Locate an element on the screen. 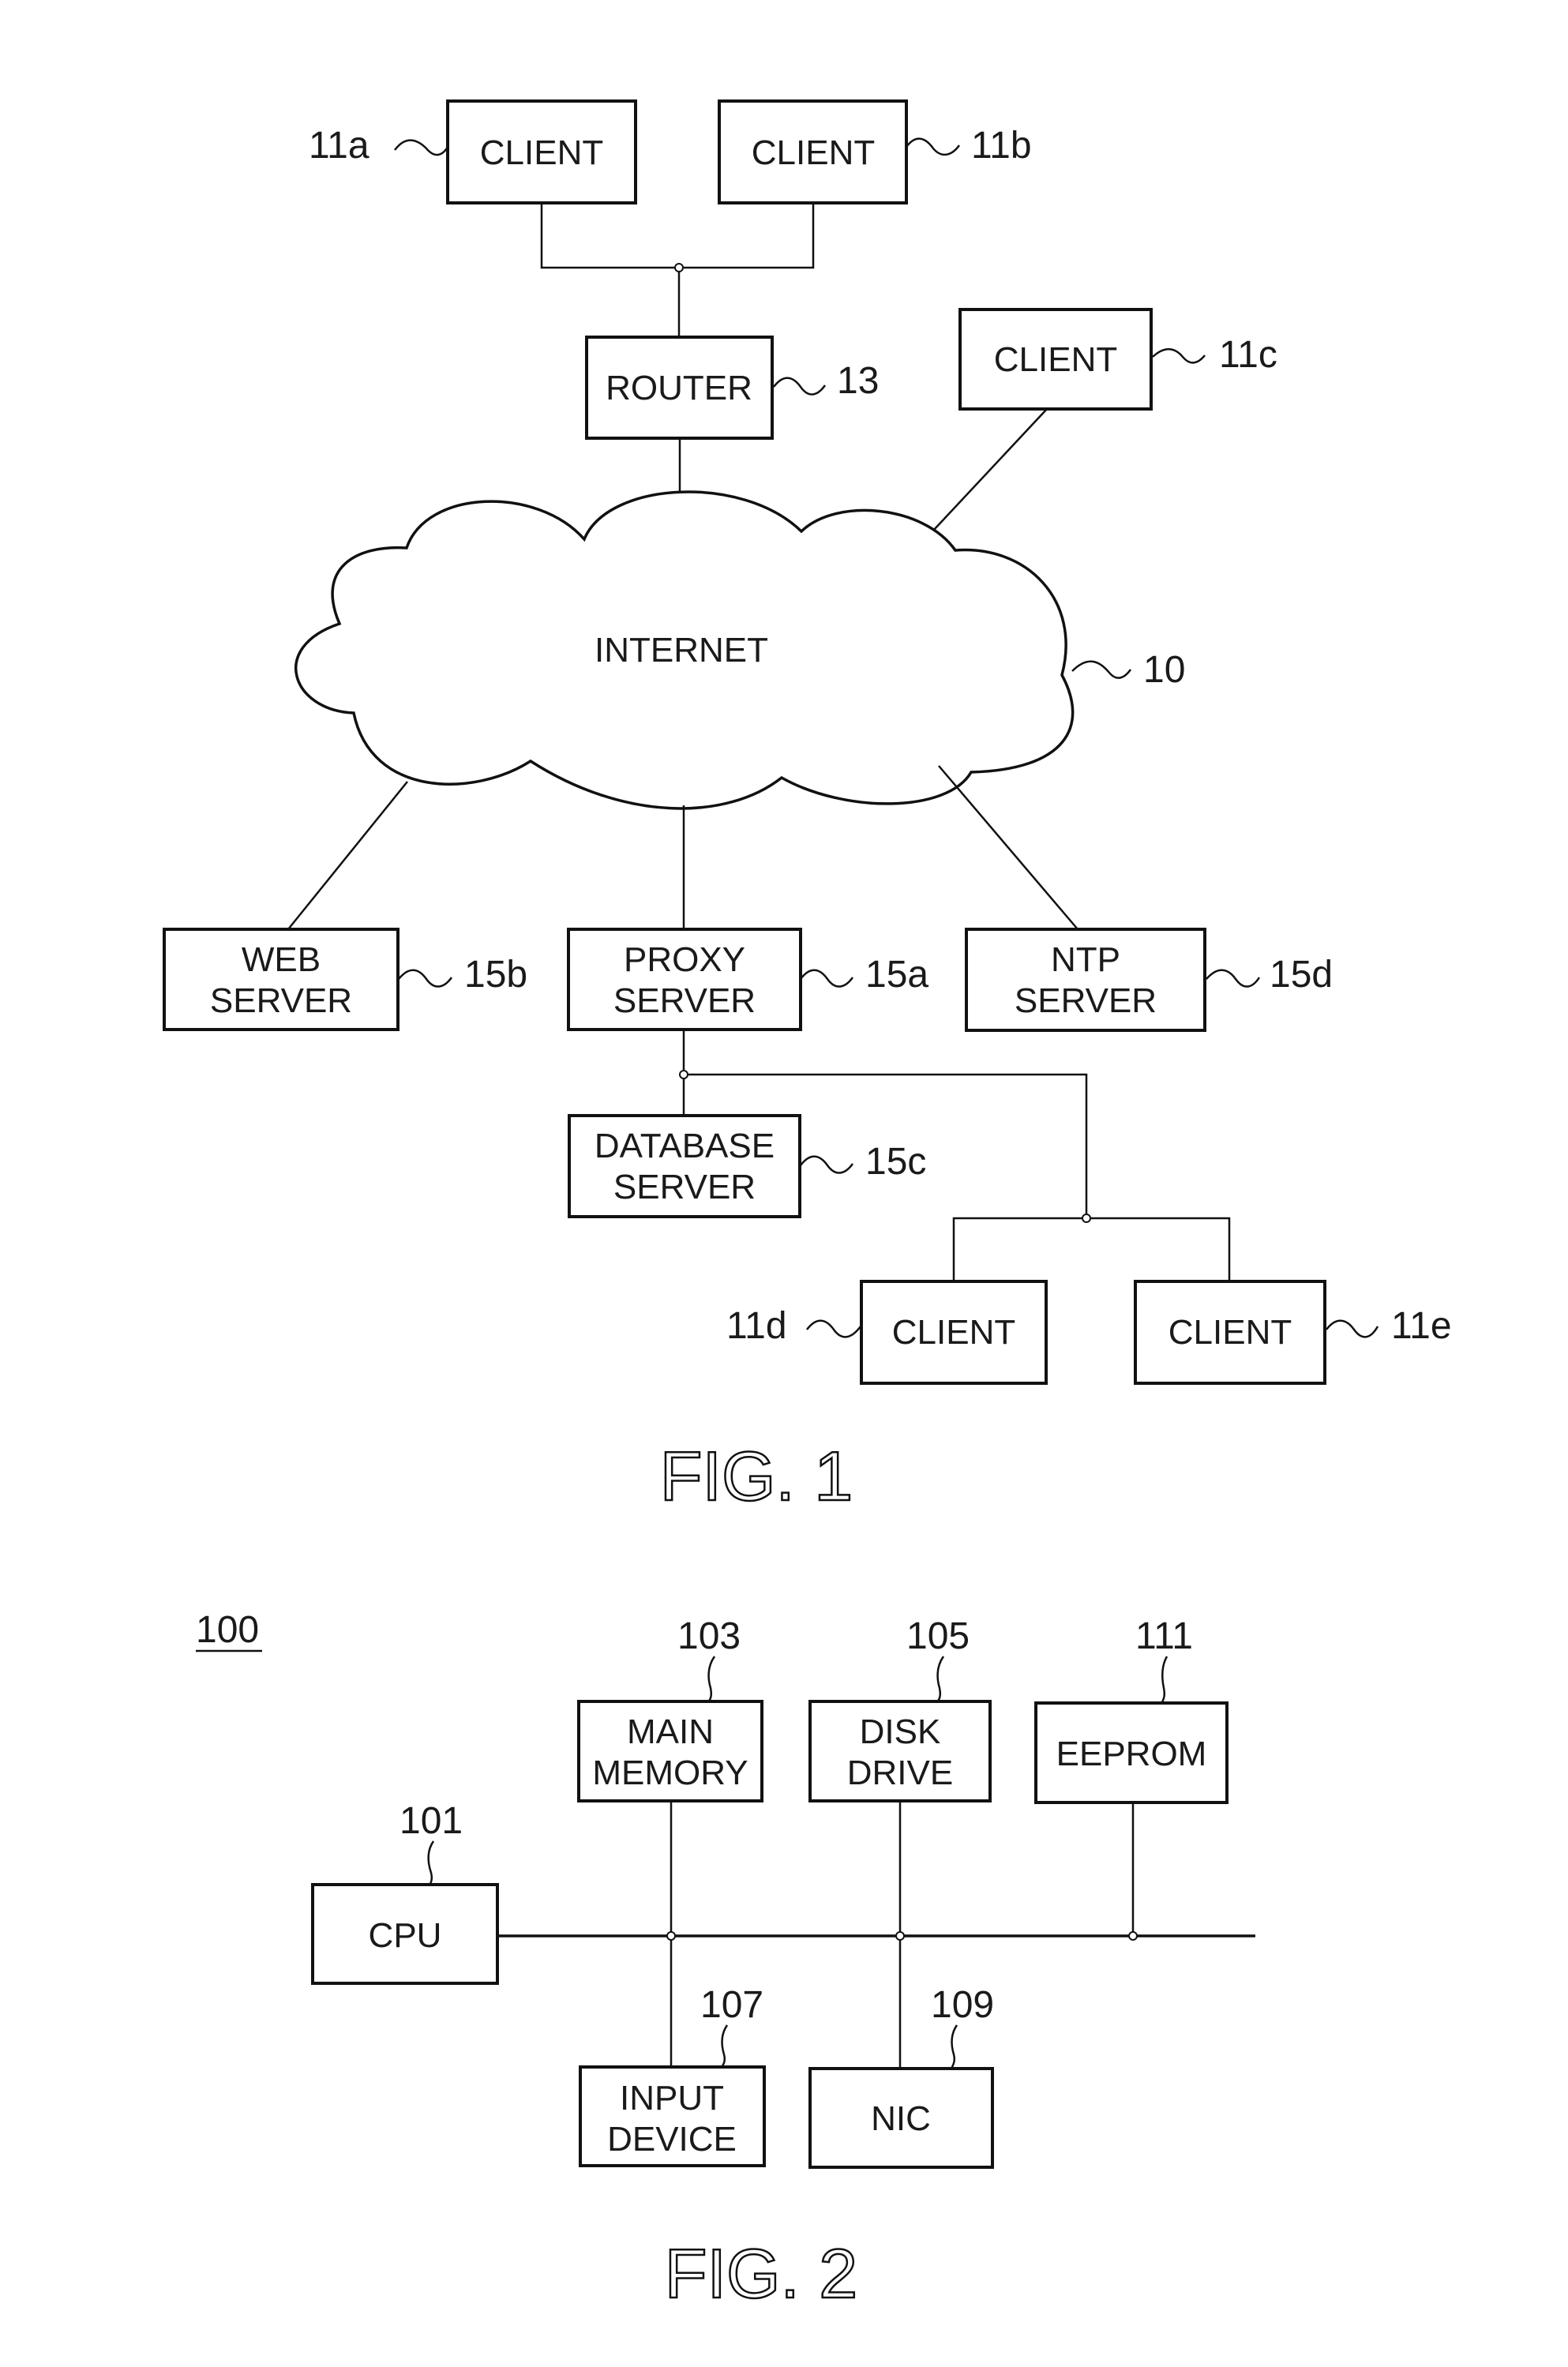  leader-11a is located at coordinates (421, 147).